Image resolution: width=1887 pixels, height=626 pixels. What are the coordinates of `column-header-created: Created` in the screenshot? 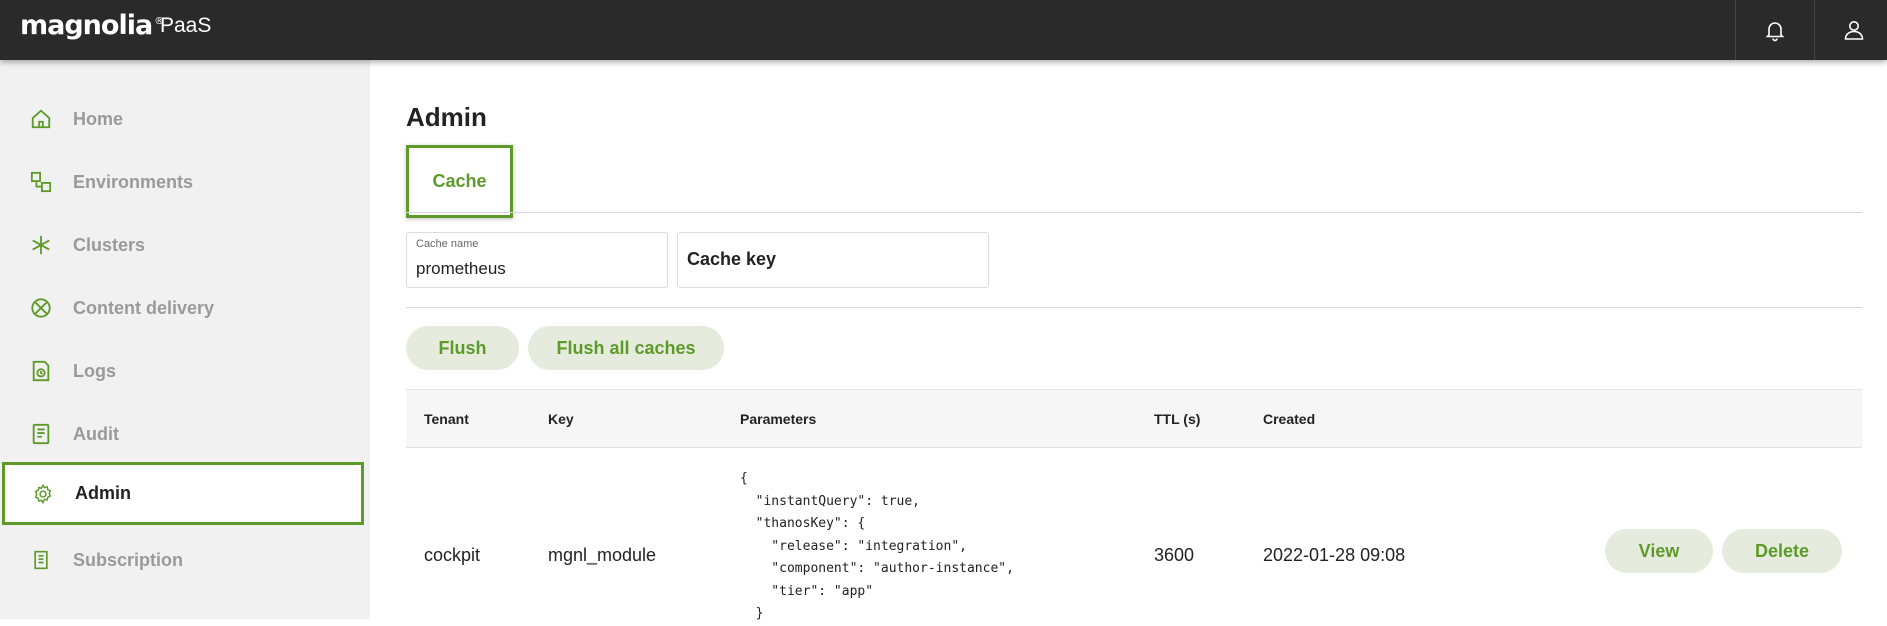 It's located at (1289, 419).